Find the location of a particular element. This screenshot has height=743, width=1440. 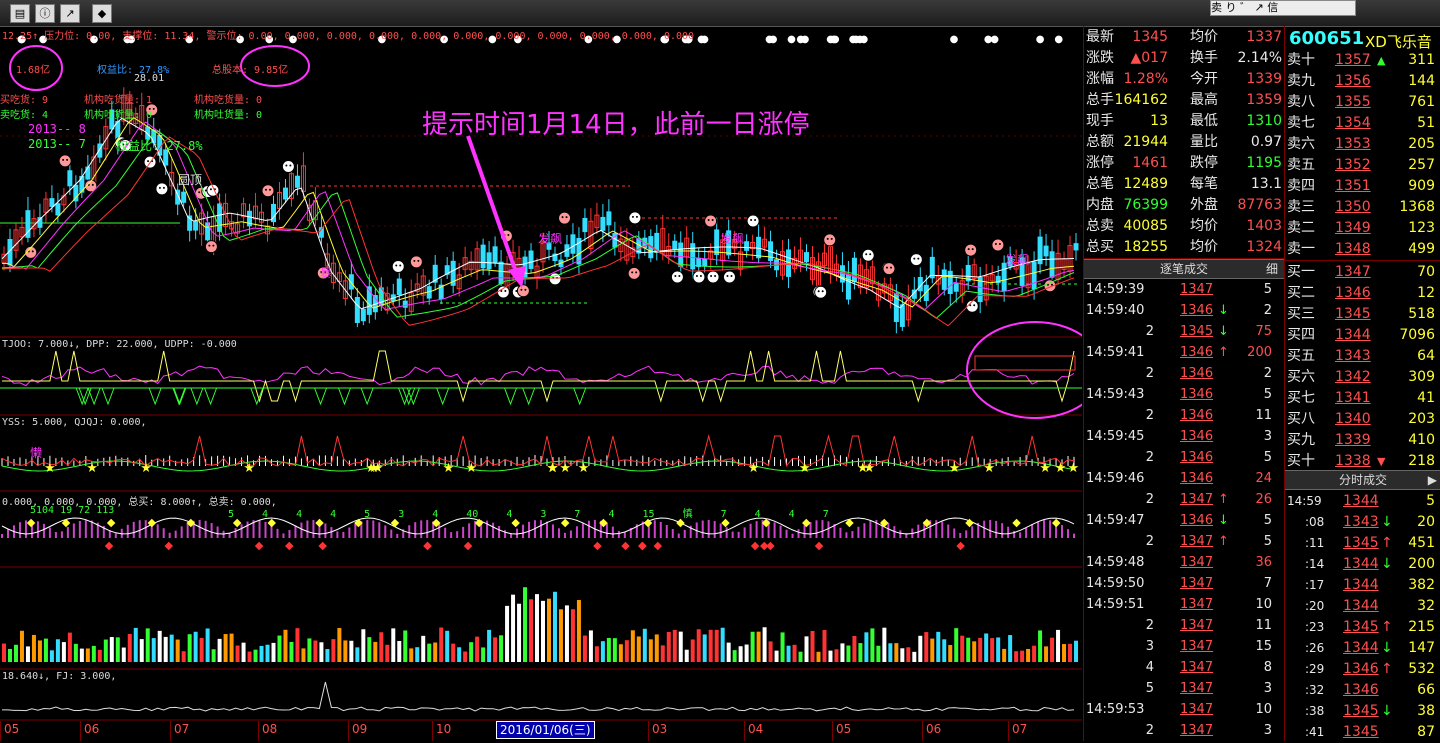

buy-level-row: 买五 1343 64 is located at coordinates (1362, 356).